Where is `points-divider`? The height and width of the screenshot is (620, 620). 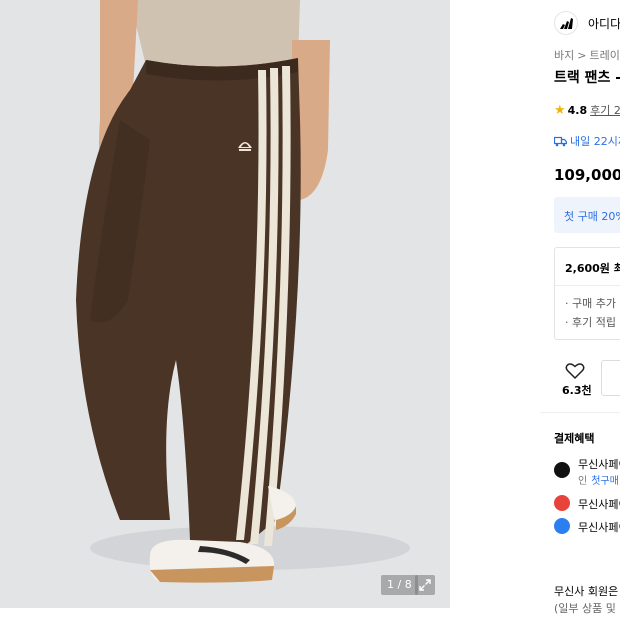
points-divider is located at coordinates (587, 285).